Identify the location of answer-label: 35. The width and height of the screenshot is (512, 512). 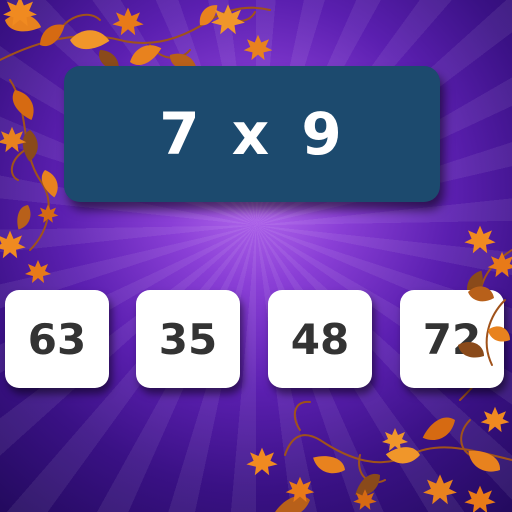
(188, 339).